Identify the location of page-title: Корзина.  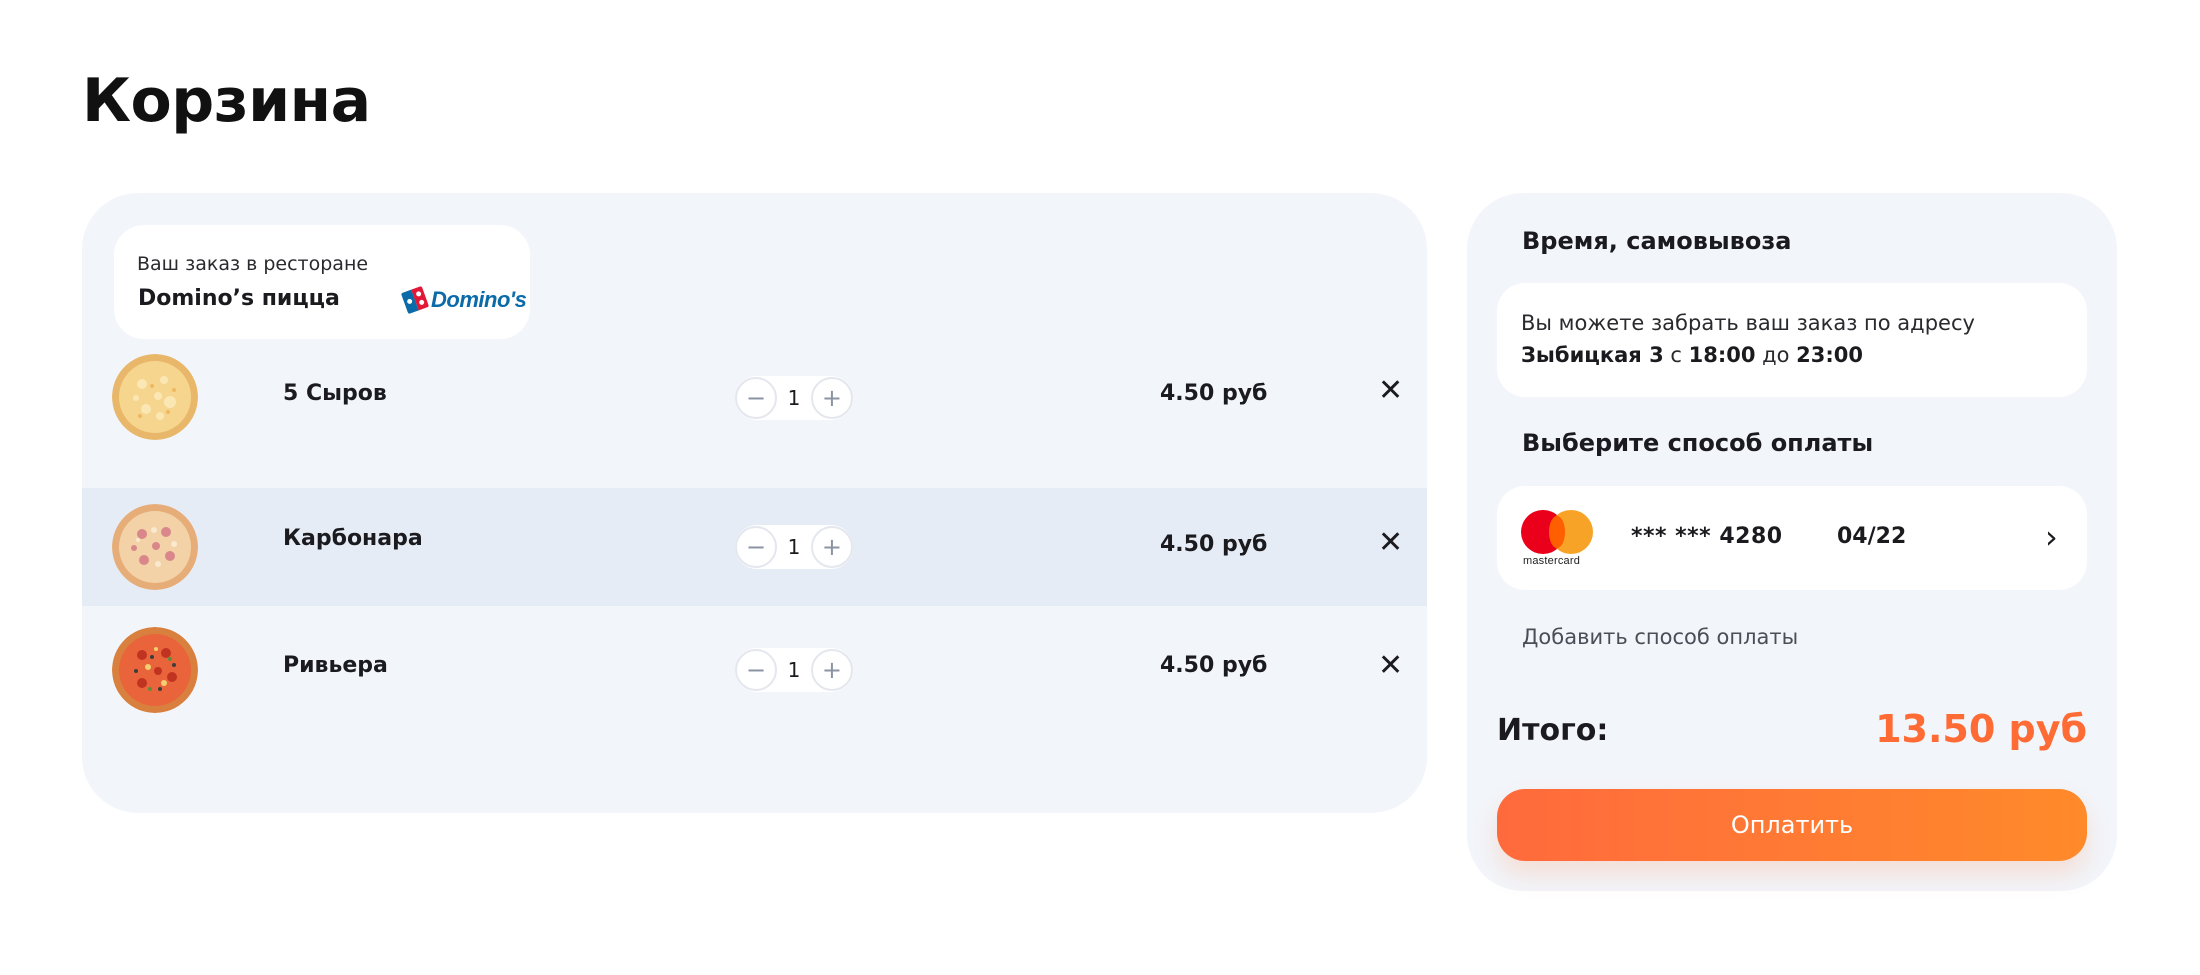
(226, 101).